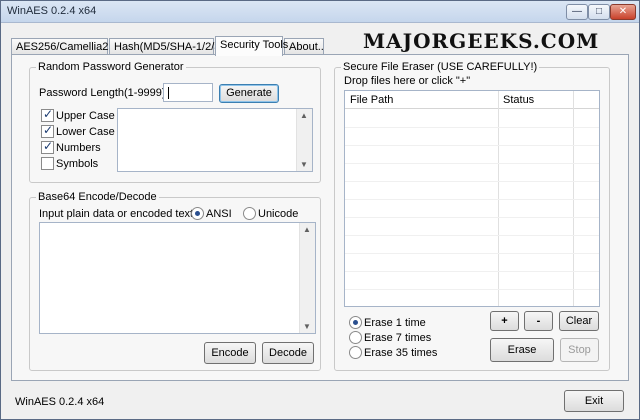 This screenshot has height=420, width=640. What do you see at coordinates (249, 213) in the screenshot?
I see `unicode-radio` at bounding box center [249, 213].